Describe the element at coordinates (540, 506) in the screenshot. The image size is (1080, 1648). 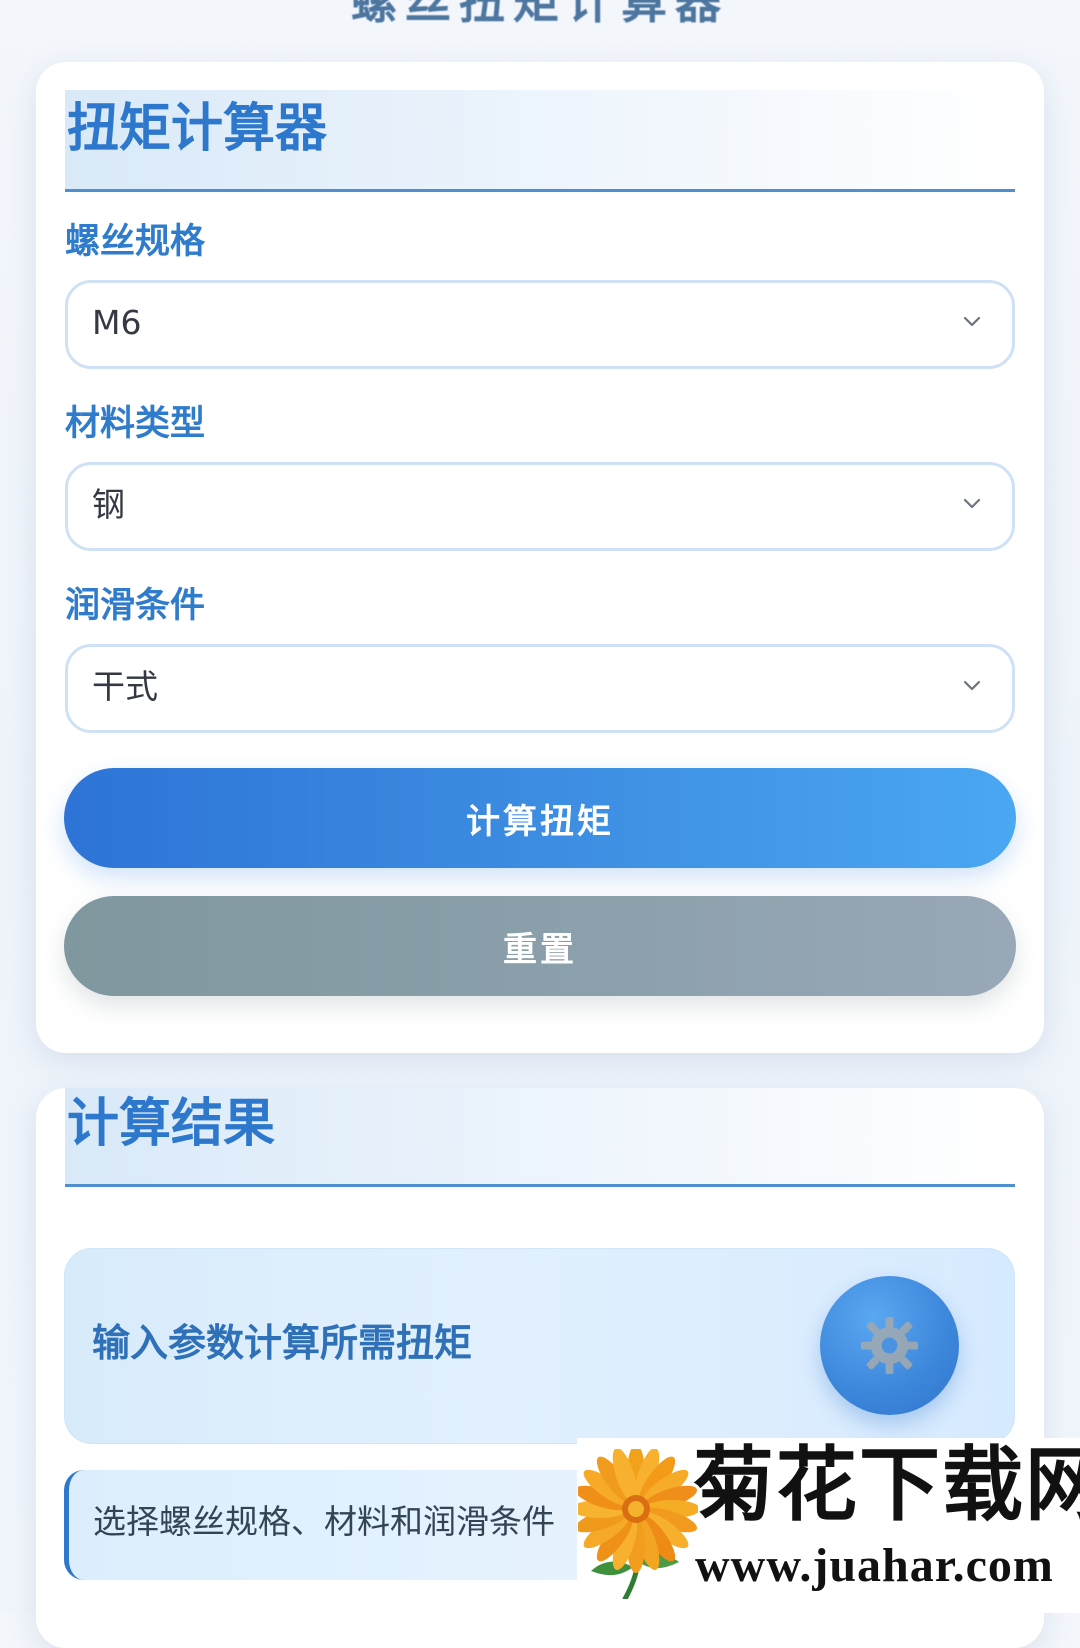
I see `material-type-select: 钢` at that location.